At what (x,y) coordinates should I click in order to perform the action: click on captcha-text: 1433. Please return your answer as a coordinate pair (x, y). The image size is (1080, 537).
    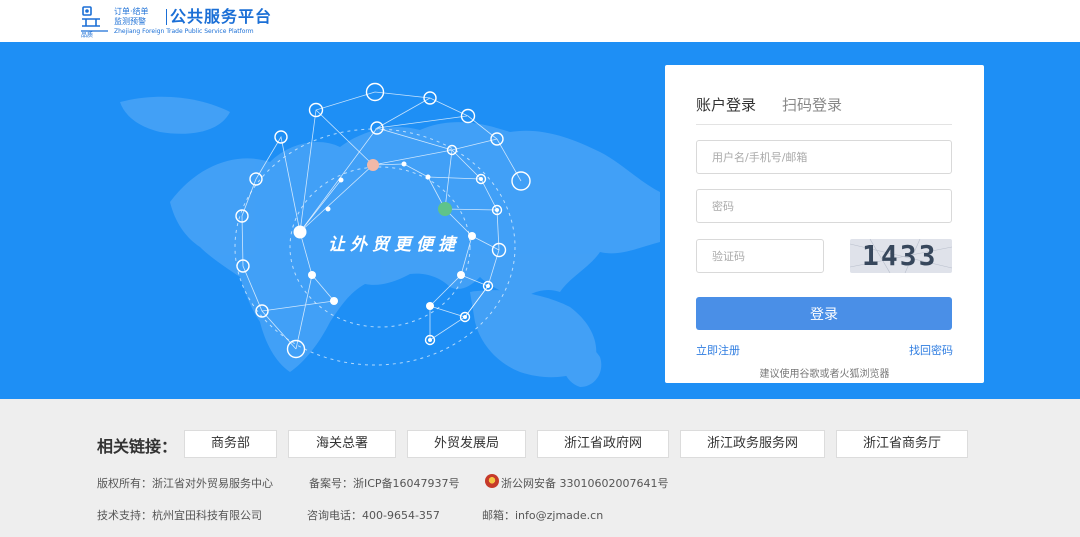
    Looking at the image, I should click on (900, 255).